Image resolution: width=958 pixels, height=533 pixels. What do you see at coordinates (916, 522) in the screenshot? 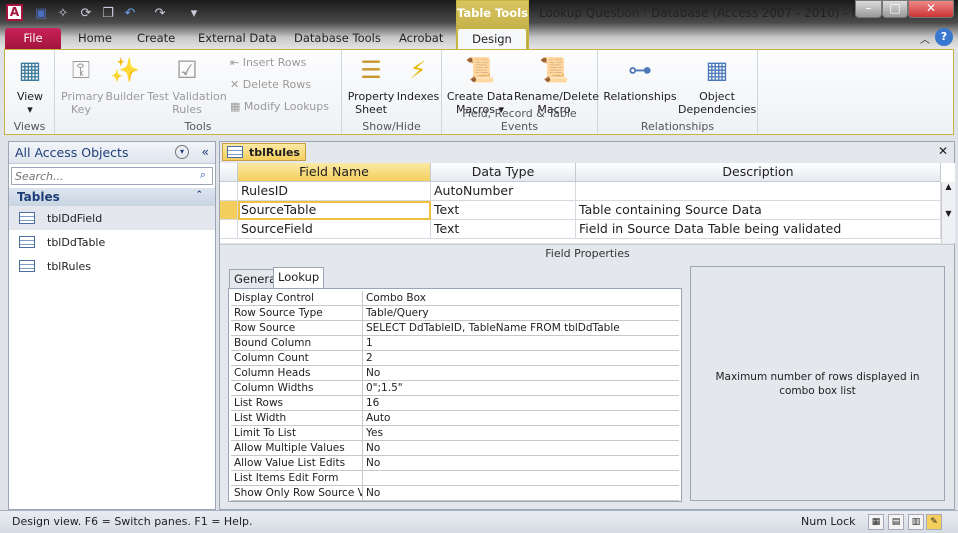
I see `pivotchart-view-icon: ▥` at bounding box center [916, 522].